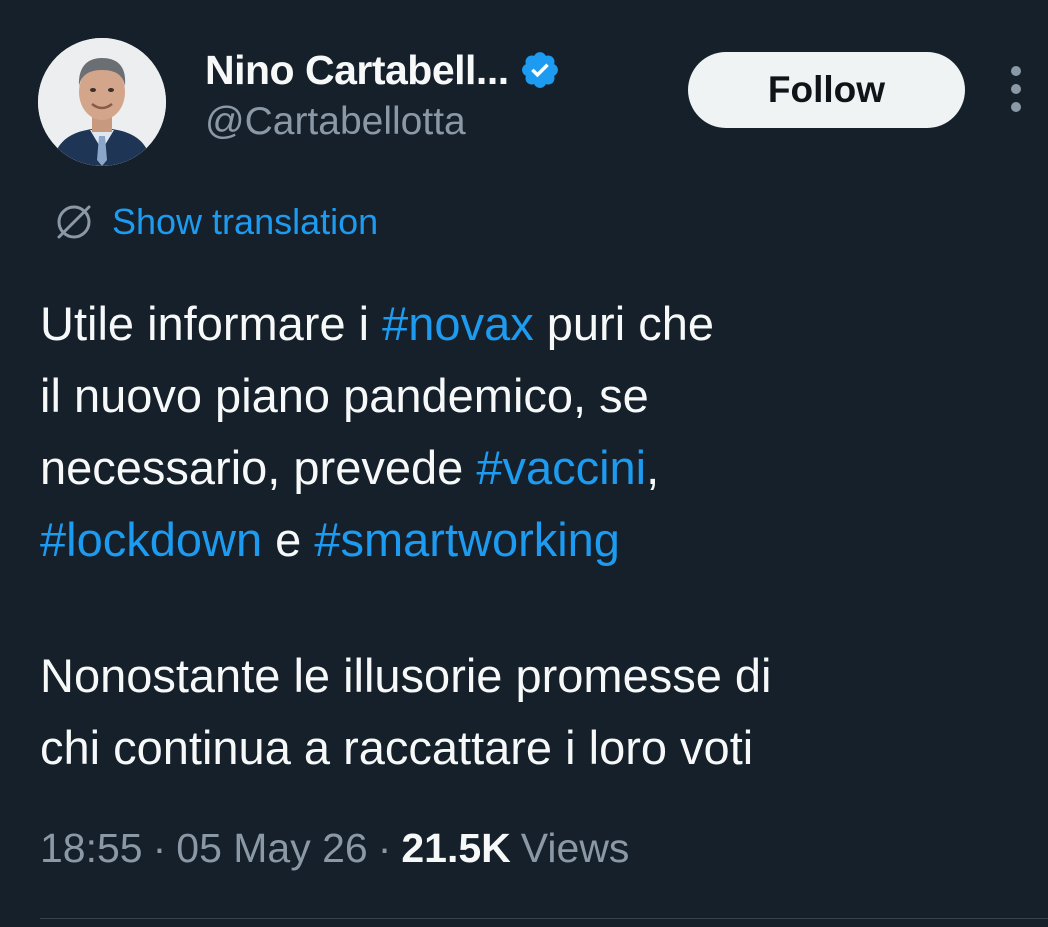 This screenshot has width=1048, height=927. I want to click on tweet-line: Nonostante le illusorie promesse di, so click(530, 676).